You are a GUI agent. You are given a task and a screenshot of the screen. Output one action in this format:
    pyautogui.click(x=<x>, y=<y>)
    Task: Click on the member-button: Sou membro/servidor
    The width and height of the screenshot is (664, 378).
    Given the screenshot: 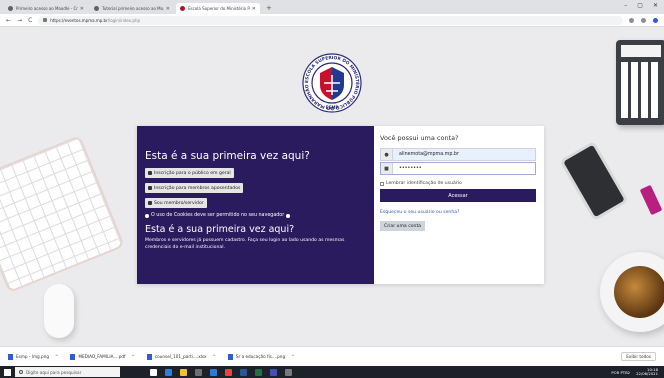 What is the action you would take?
    pyautogui.click(x=176, y=203)
    